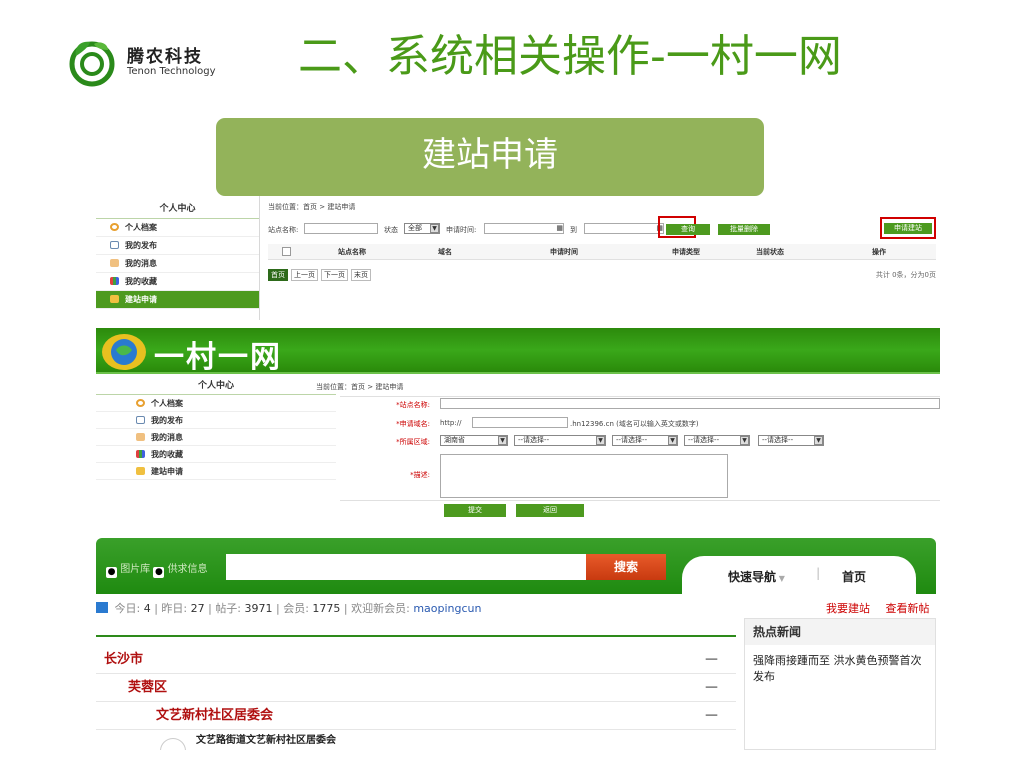  What do you see at coordinates (173, 744) in the screenshot?
I see `avatar` at bounding box center [173, 744].